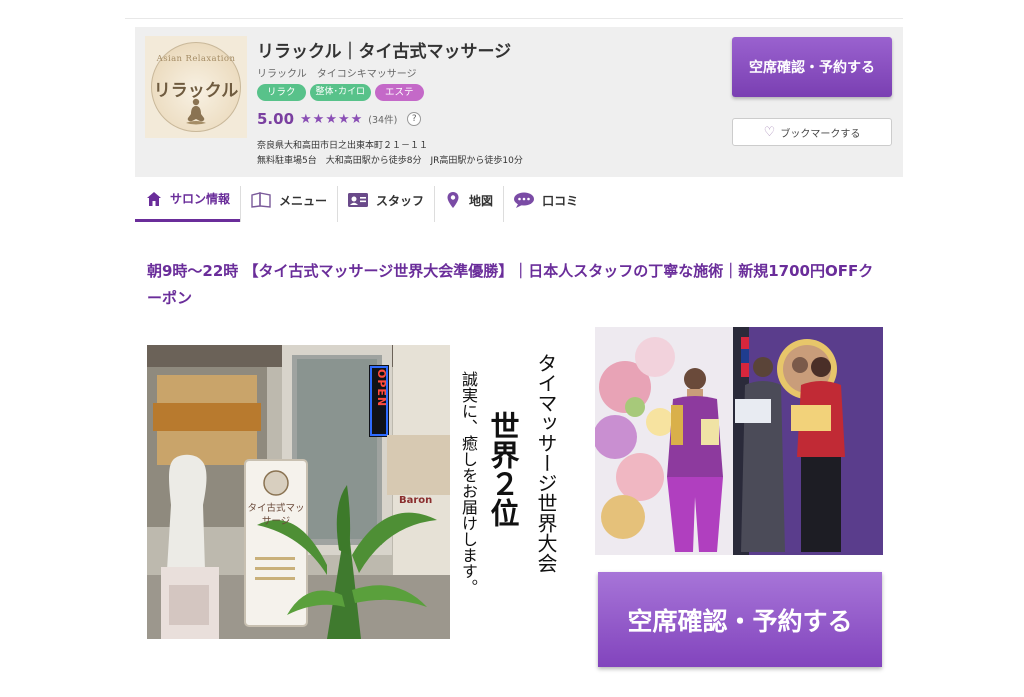 This screenshot has width=1024, height=697. Describe the element at coordinates (154, 198) in the screenshot. I see `home-icon` at that location.